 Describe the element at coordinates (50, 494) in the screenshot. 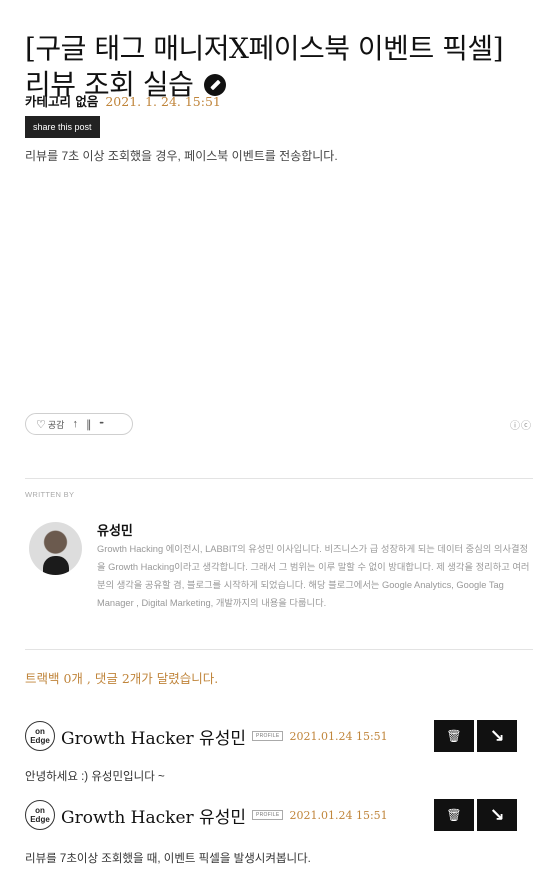

I see `written-by-label: WRITTEN BY` at that location.